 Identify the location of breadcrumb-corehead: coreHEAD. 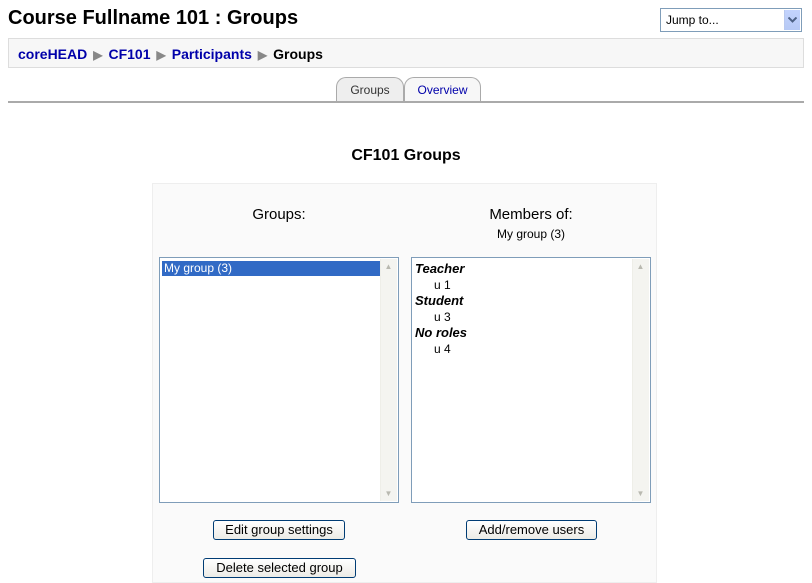
(52, 54).